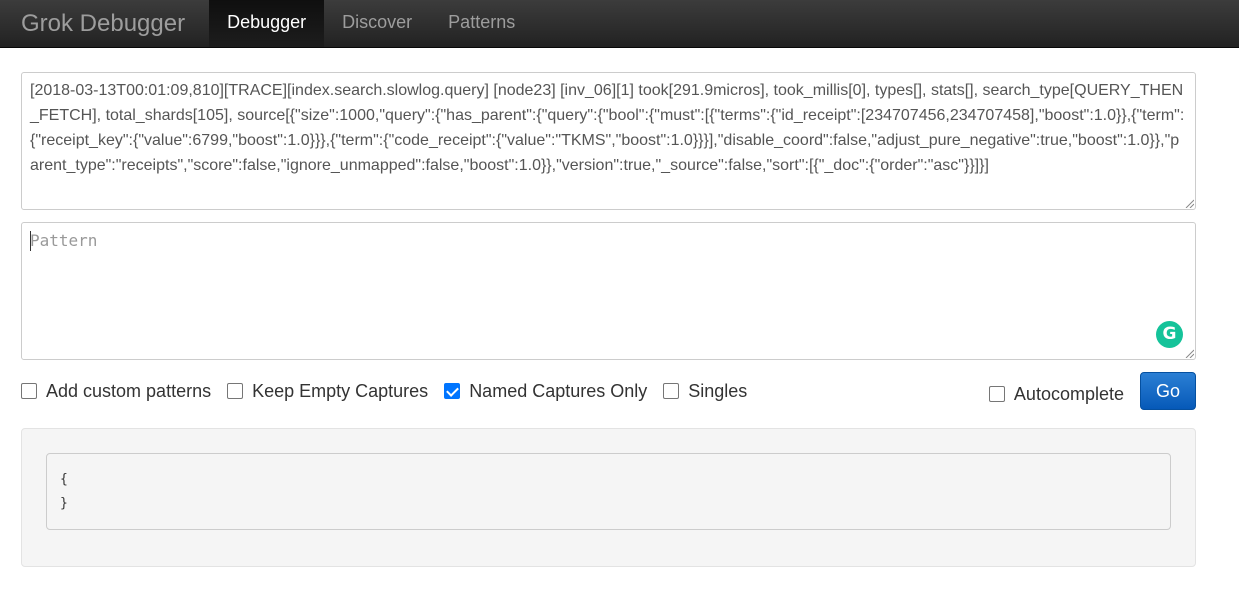 The width and height of the screenshot is (1239, 590). What do you see at coordinates (1068, 393) in the screenshot?
I see `autocomplete-label: Autocomplete` at bounding box center [1068, 393].